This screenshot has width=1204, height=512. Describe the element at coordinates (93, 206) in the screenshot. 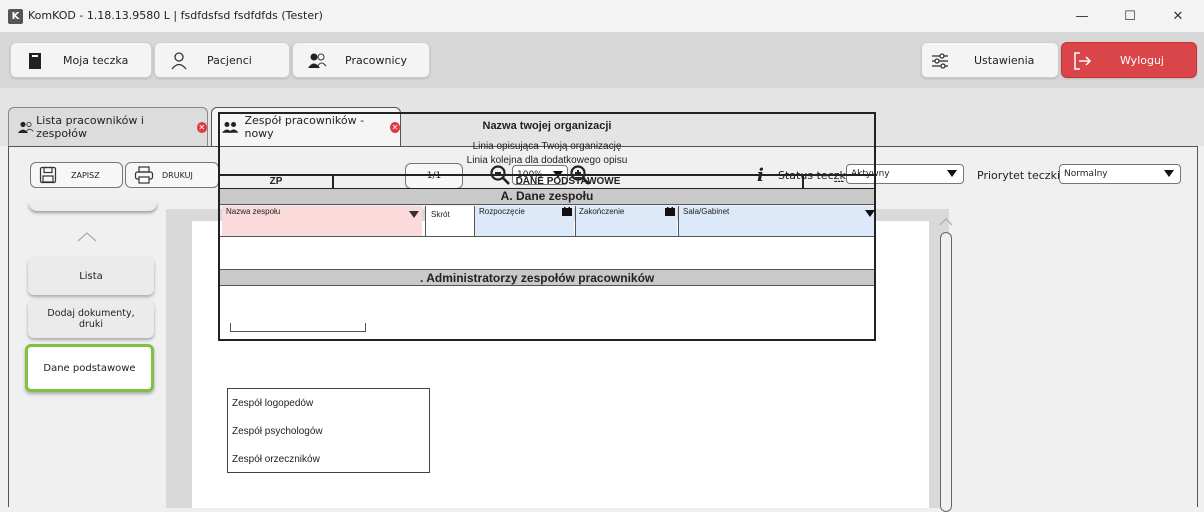

I see `sidebar-scroll-shadow` at that location.